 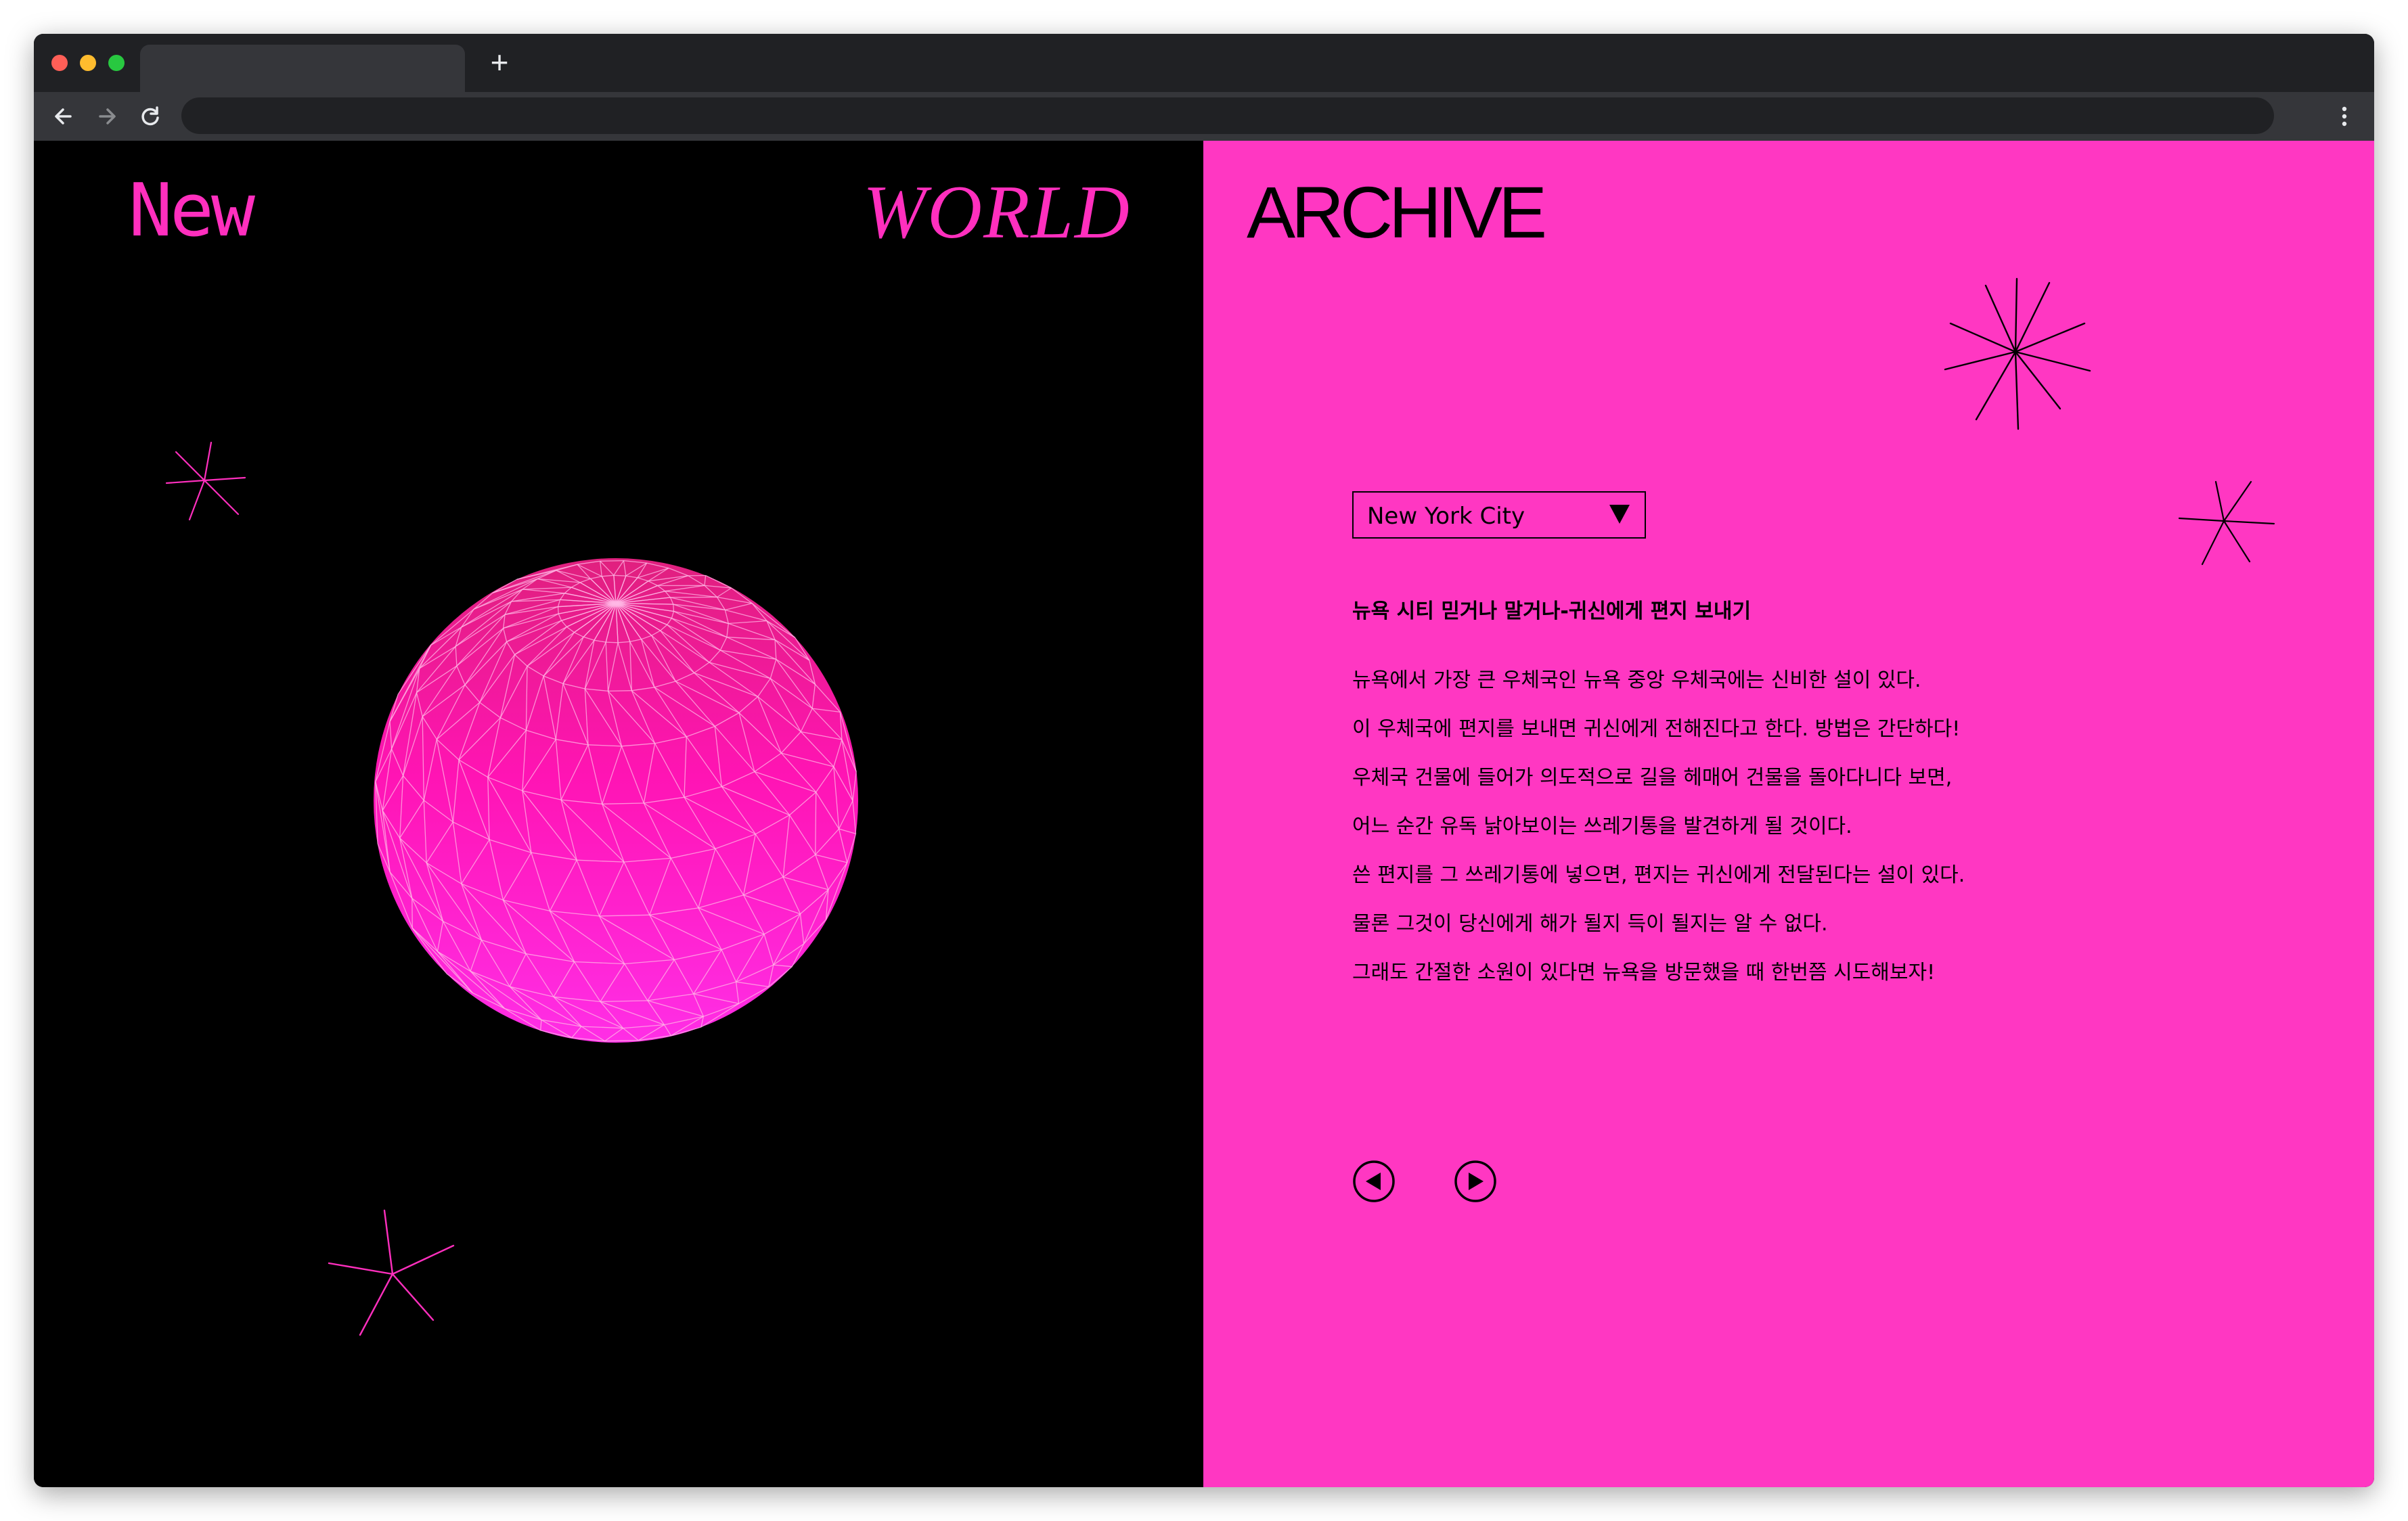 I want to click on more-vert-icon, so click(x=2344, y=116).